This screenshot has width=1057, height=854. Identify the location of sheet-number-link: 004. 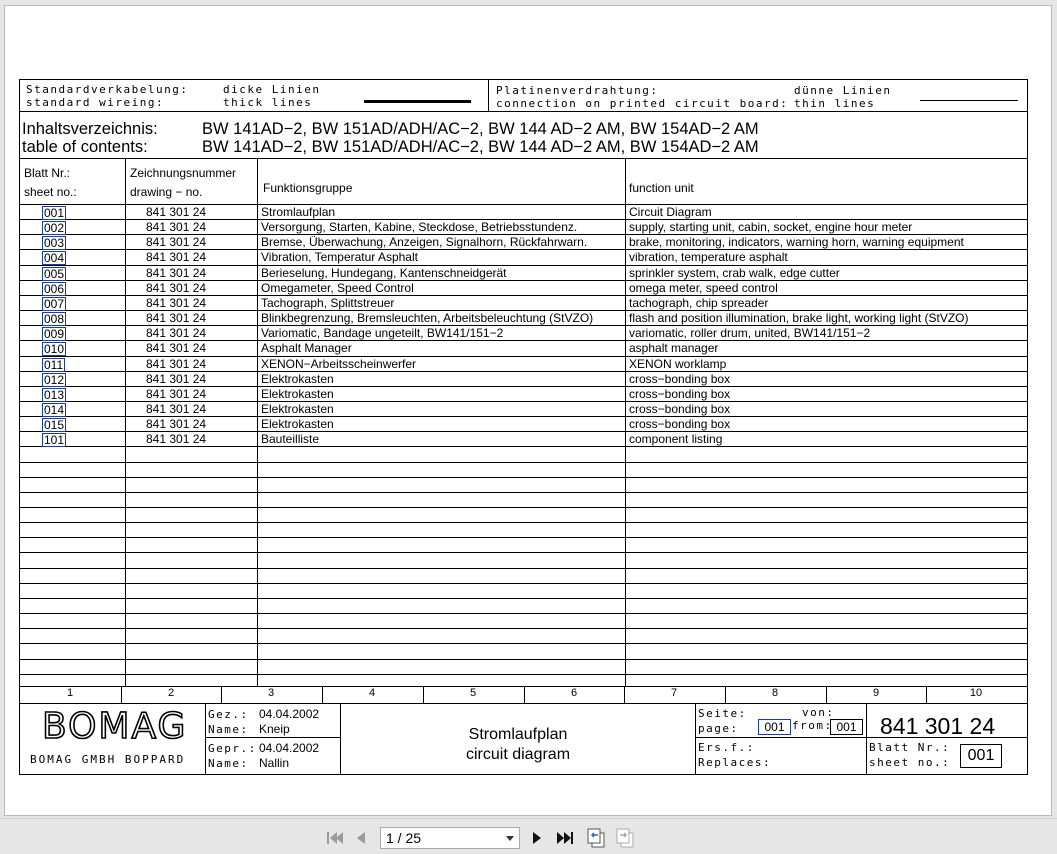
(54, 258).